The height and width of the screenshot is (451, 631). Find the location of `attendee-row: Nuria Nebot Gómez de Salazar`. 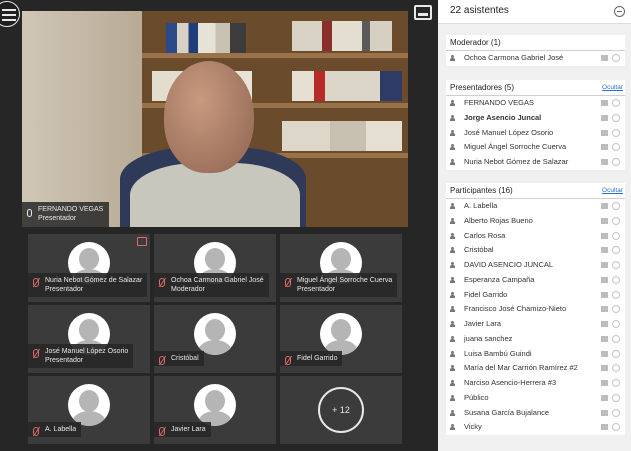

attendee-row: Nuria Nebot Gómez de Salazar is located at coordinates (535, 162).